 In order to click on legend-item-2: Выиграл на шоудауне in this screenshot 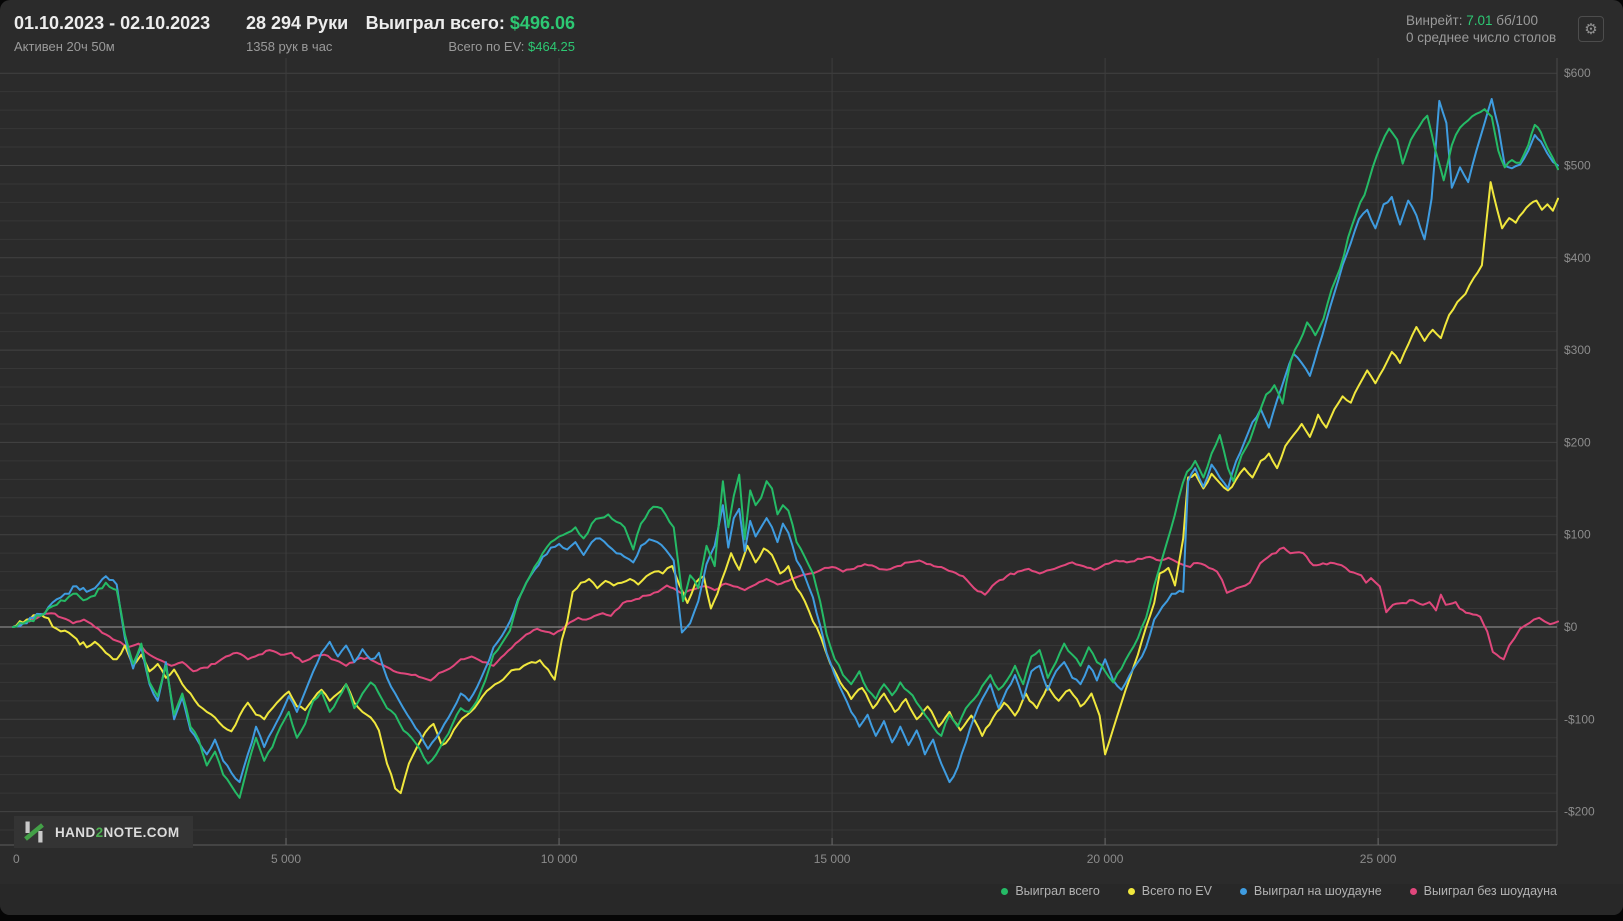, I will do `click(1310, 891)`.